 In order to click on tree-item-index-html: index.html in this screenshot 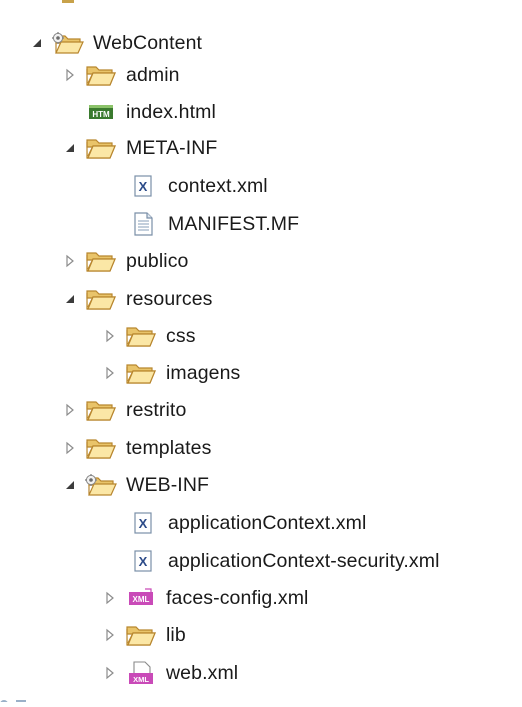, I will do `click(150, 112)`.